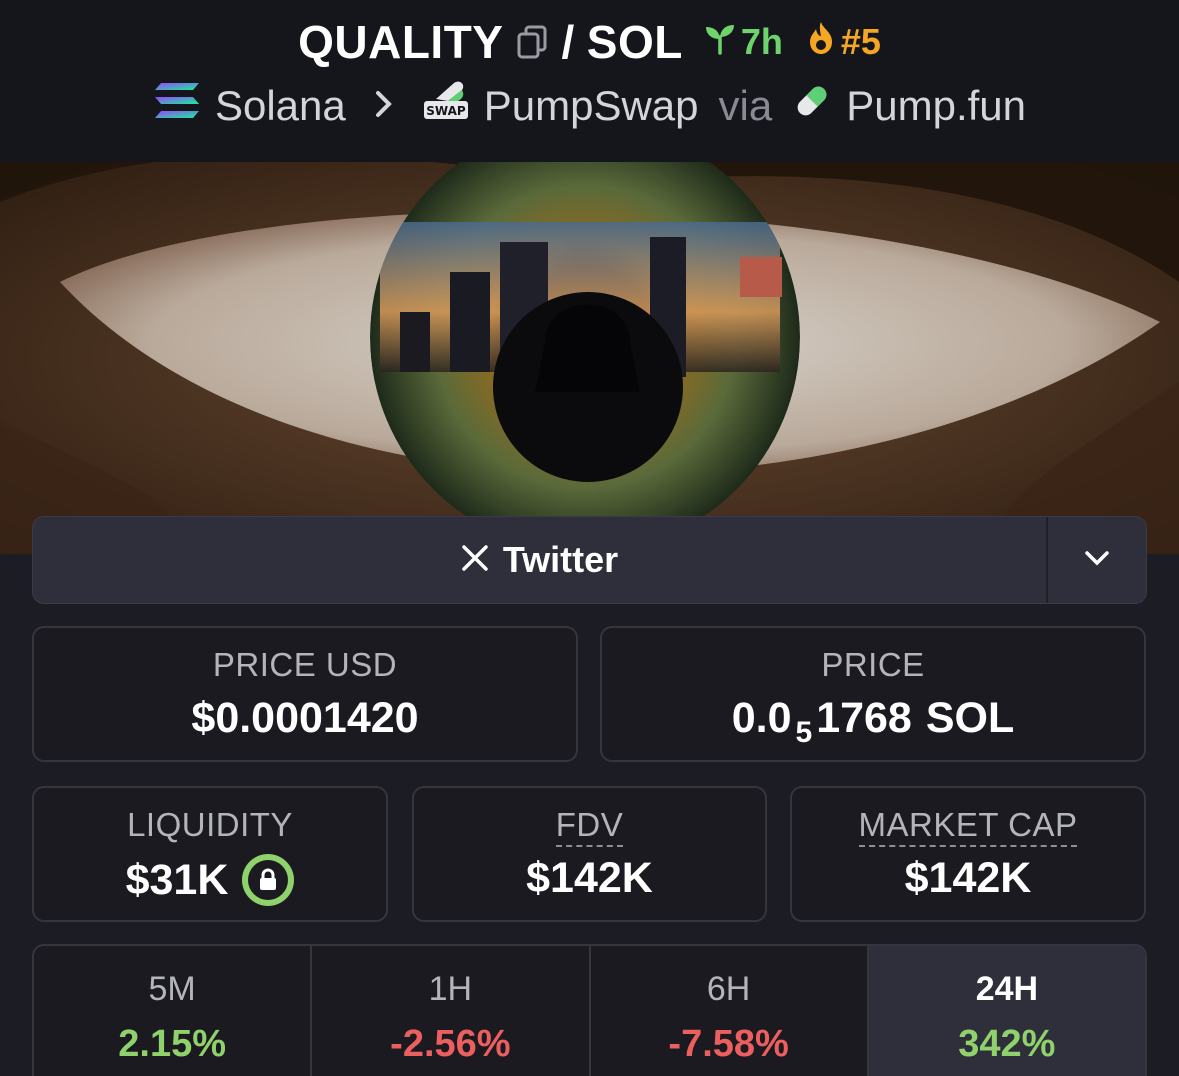 The height and width of the screenshot is (1076, 1179). I want to click on liquidity-card: LIQUIDITY $31K, so click(210, 854).